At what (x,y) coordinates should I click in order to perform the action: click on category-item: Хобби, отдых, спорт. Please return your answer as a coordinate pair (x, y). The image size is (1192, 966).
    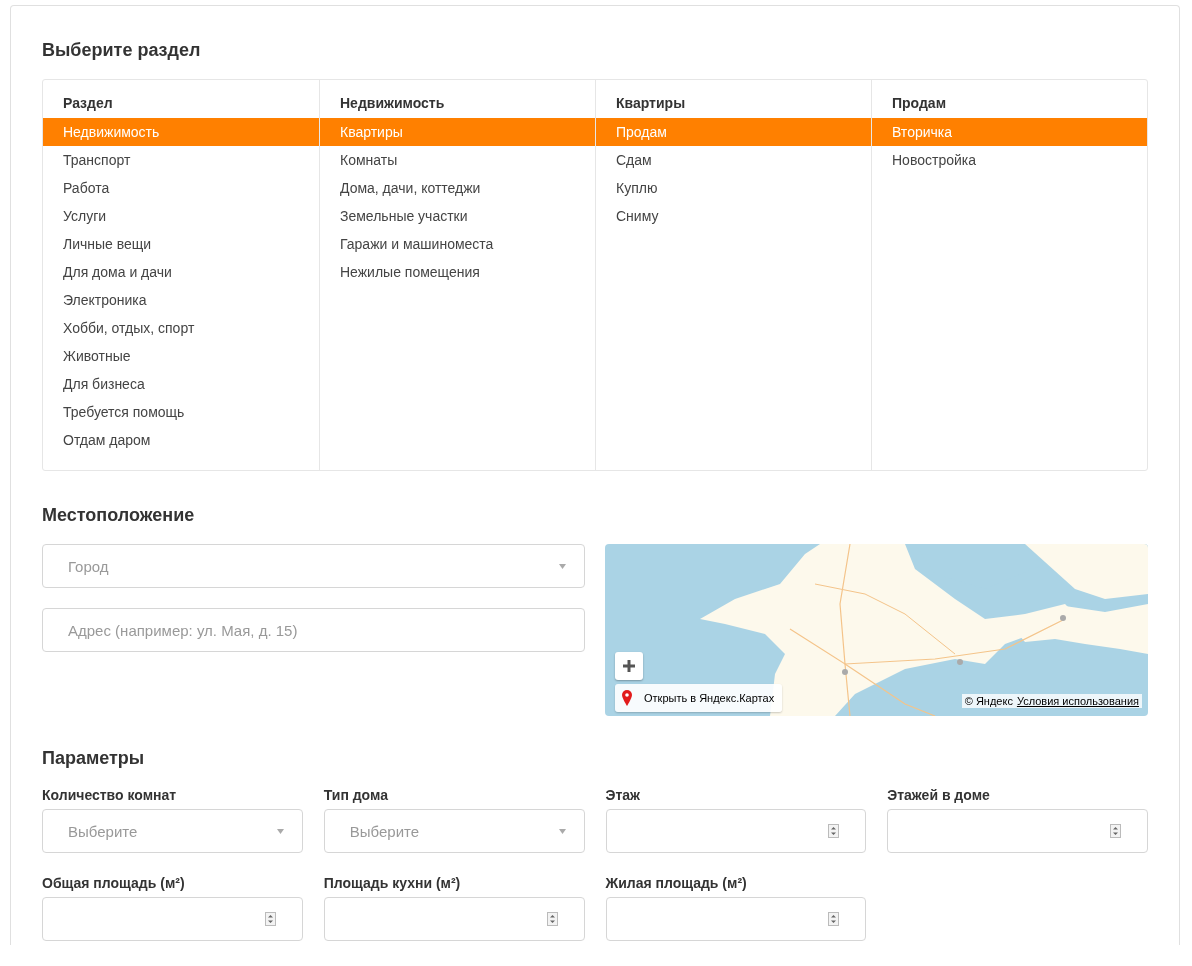
    Looking at the image, I should click on (181, 328).